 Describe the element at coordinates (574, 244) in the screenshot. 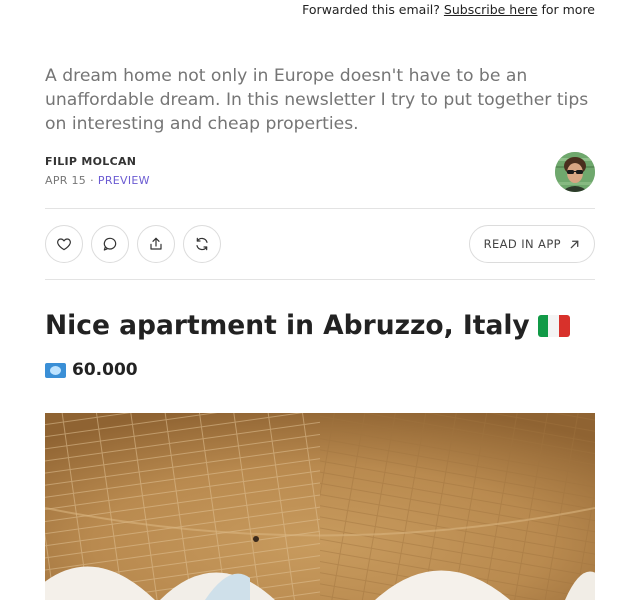

I see `arrow-up-right-icon` at that location.